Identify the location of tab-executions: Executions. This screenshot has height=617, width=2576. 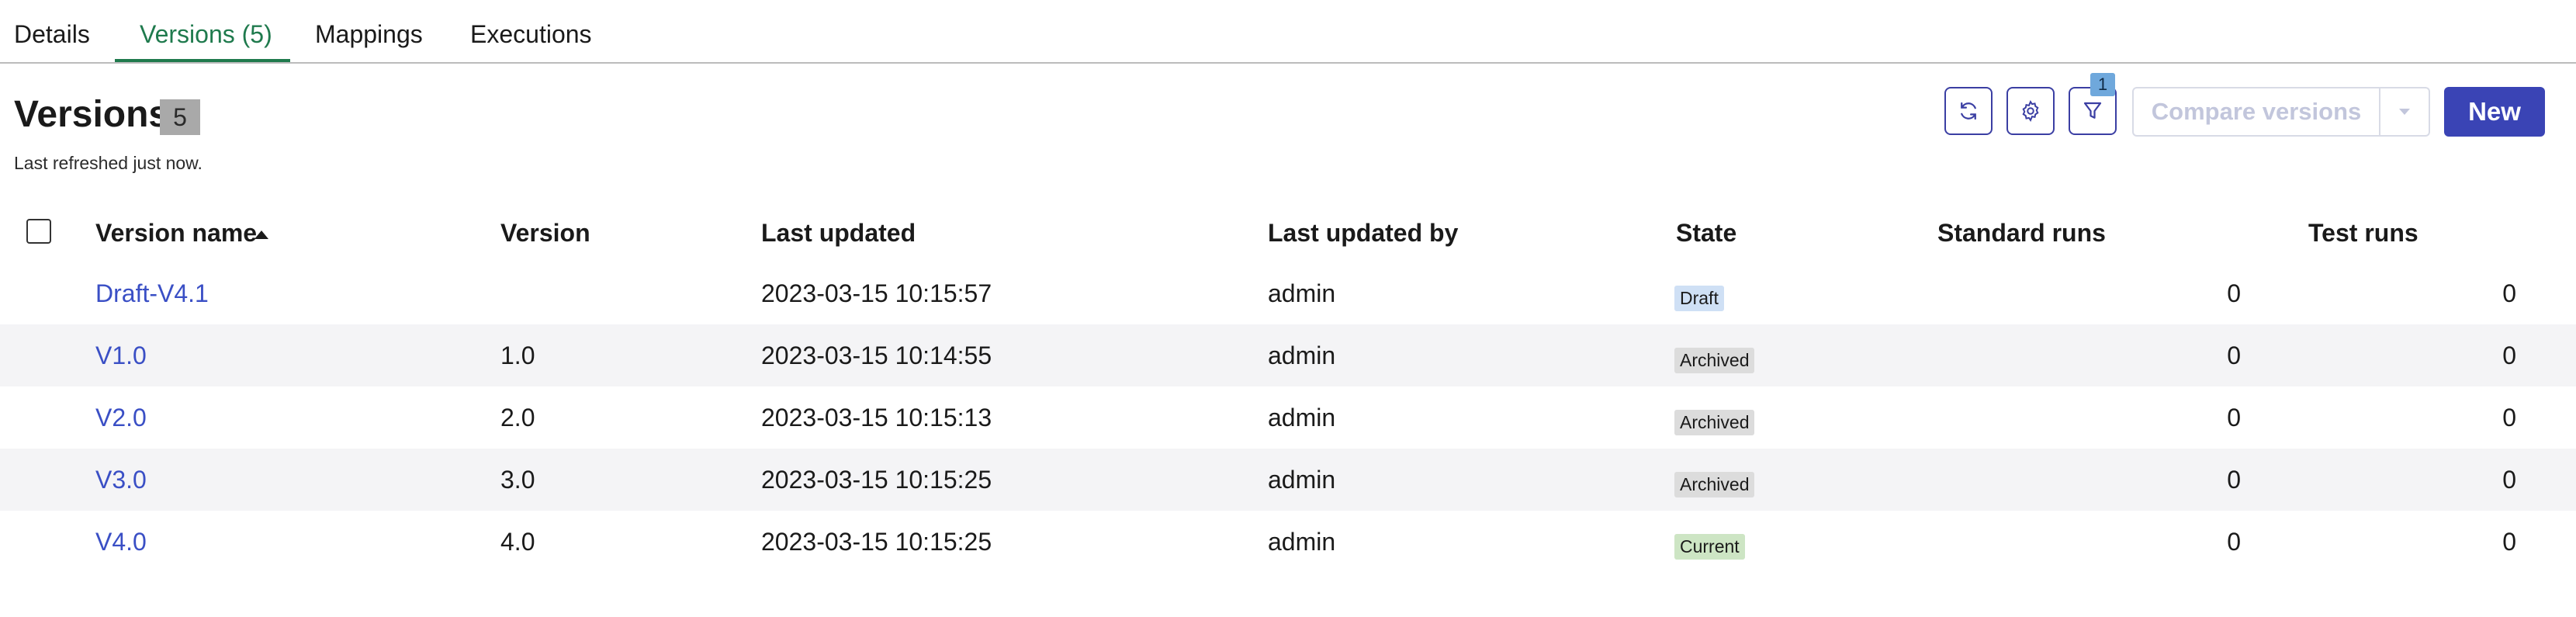
(531, 34).